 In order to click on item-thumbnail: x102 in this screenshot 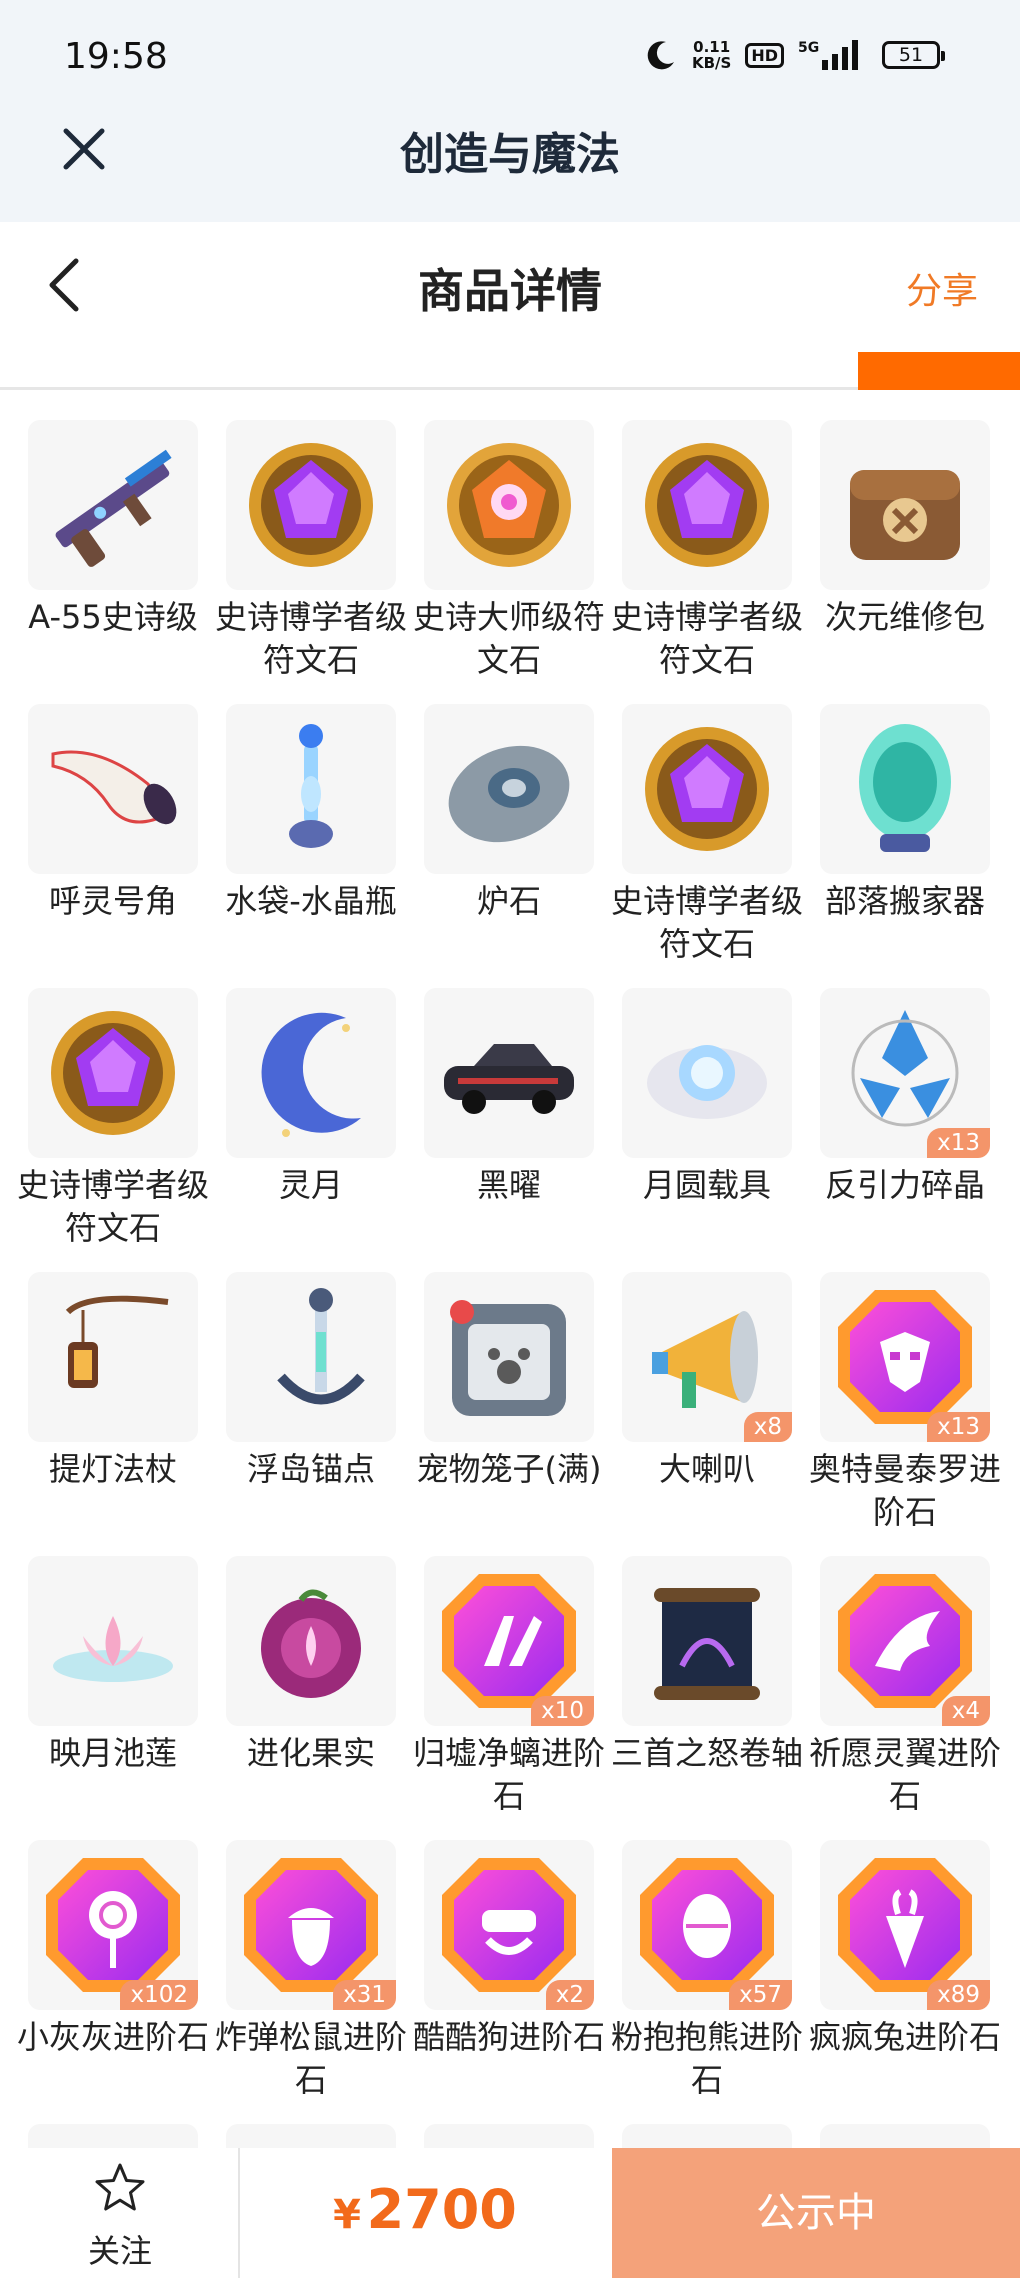, I will do `click(113, 1925)`.